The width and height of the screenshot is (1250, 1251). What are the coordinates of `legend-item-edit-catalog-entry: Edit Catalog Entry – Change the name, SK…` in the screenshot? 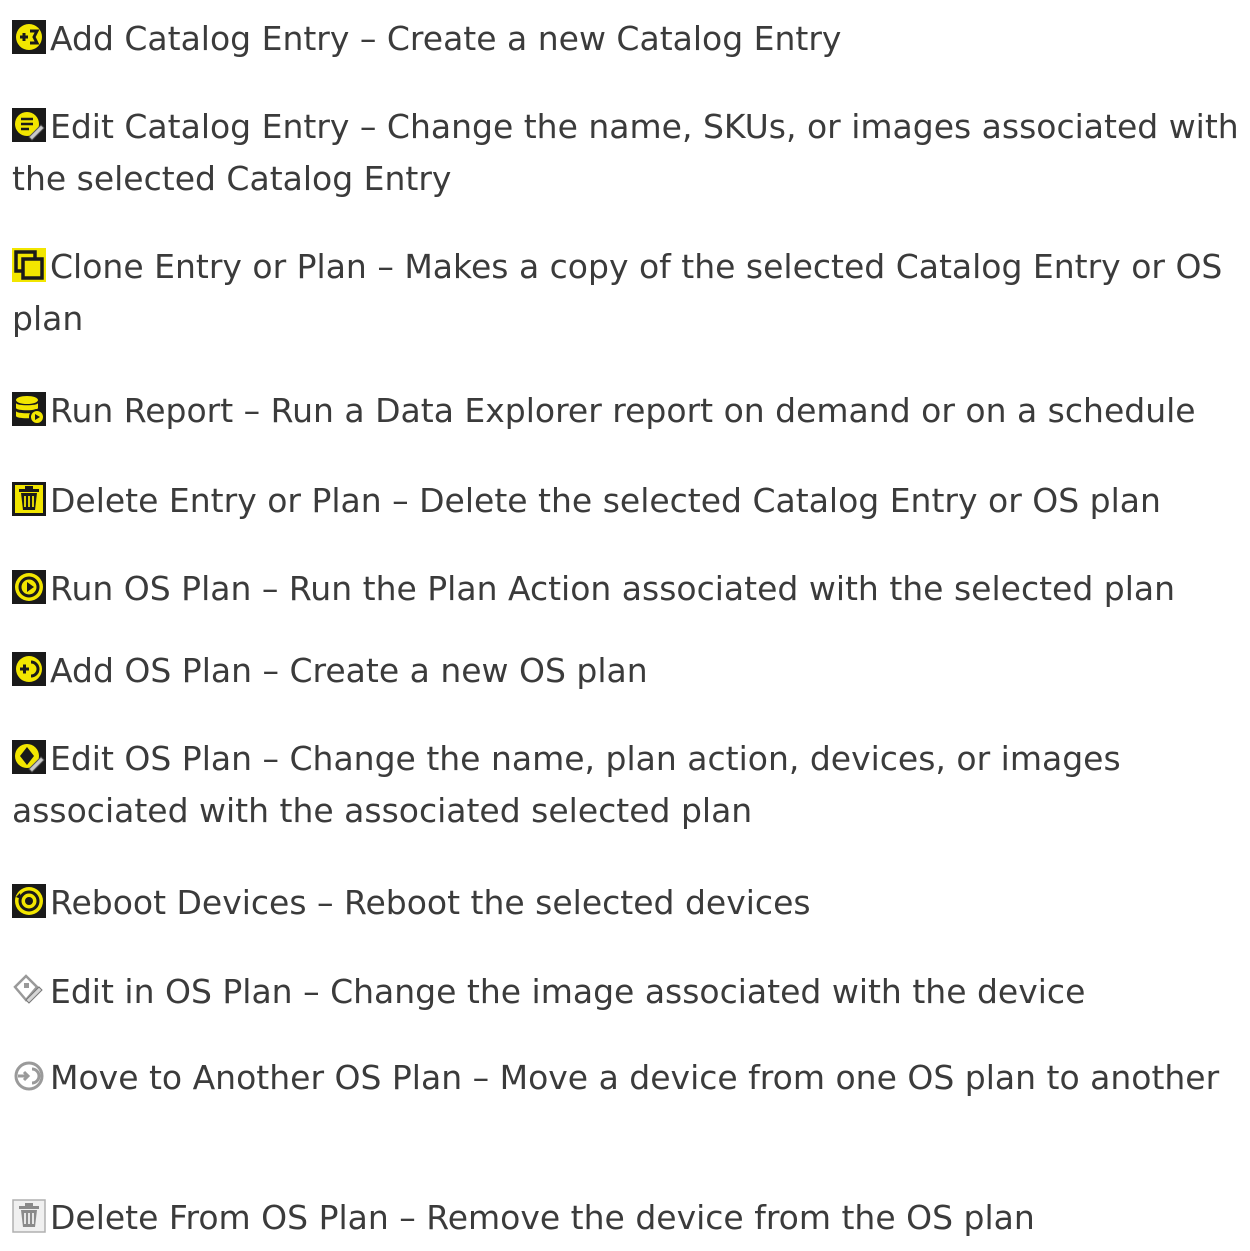 It's located at (628, 153).